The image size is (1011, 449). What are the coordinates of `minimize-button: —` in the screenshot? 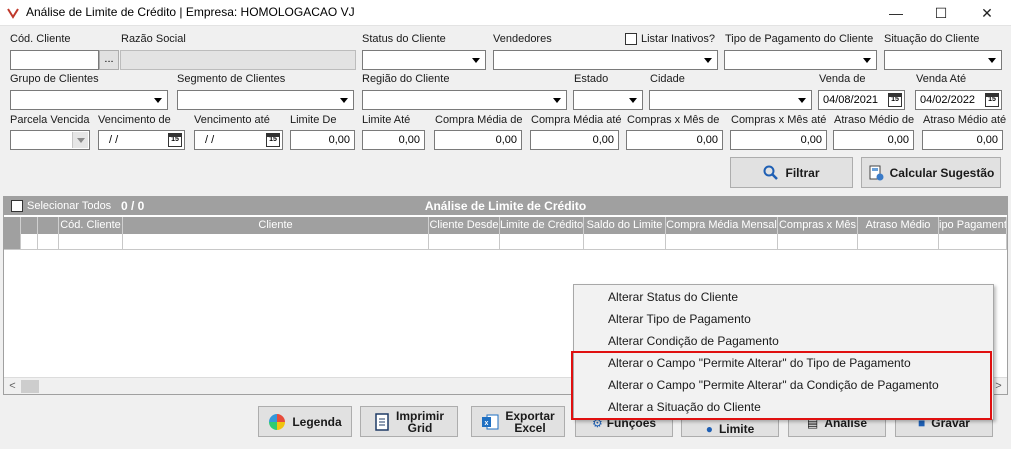 It's located at (896, 13).